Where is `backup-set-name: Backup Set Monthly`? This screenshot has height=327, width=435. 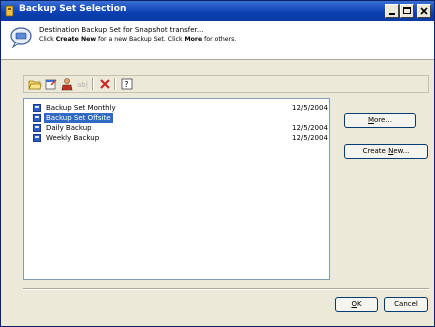 backup-set-name: Backup Set Monthly is located at coordinates (81, 108).